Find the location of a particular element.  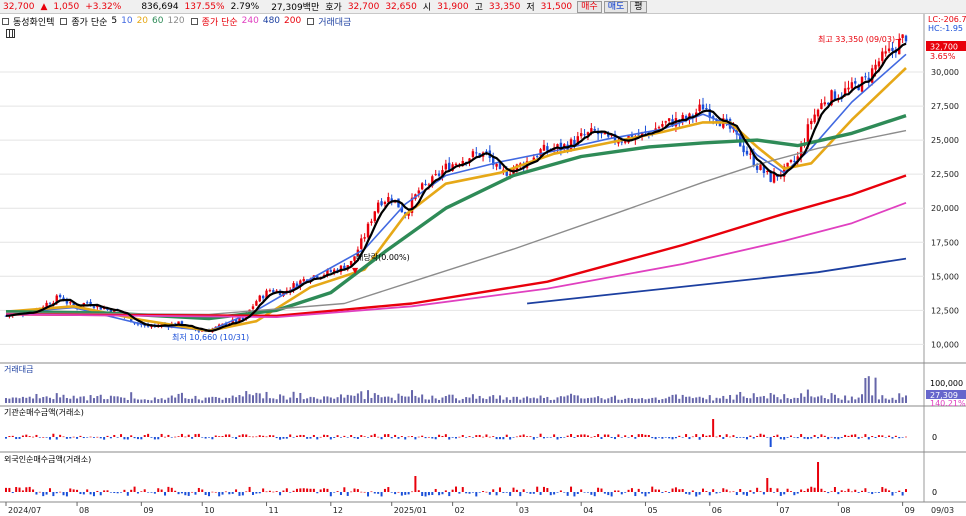

institution-bars is located at coordinates (456, 433).